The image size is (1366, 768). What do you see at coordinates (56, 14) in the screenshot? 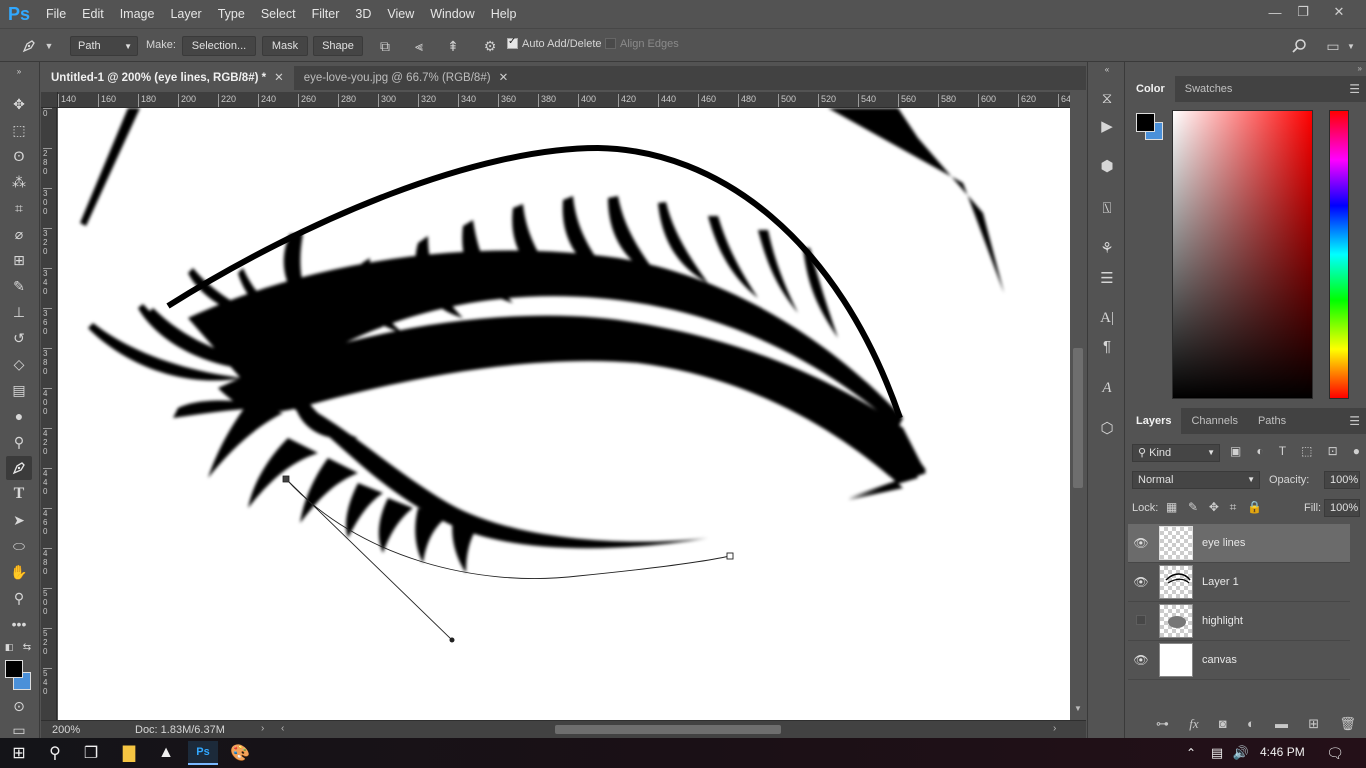
I see `menu-file: File` at bounding box center [56, 14].